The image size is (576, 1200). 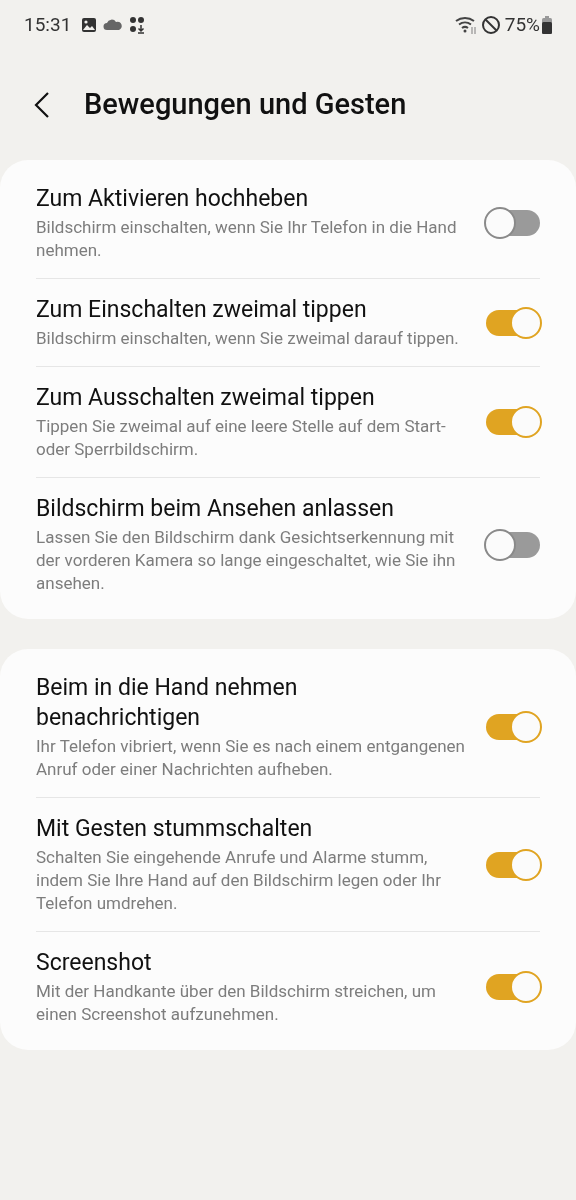 What do you see at coordinates (94, 963) in the screenshot?
I see `setting-title: Screenshot` at bounding box center [94, 963].